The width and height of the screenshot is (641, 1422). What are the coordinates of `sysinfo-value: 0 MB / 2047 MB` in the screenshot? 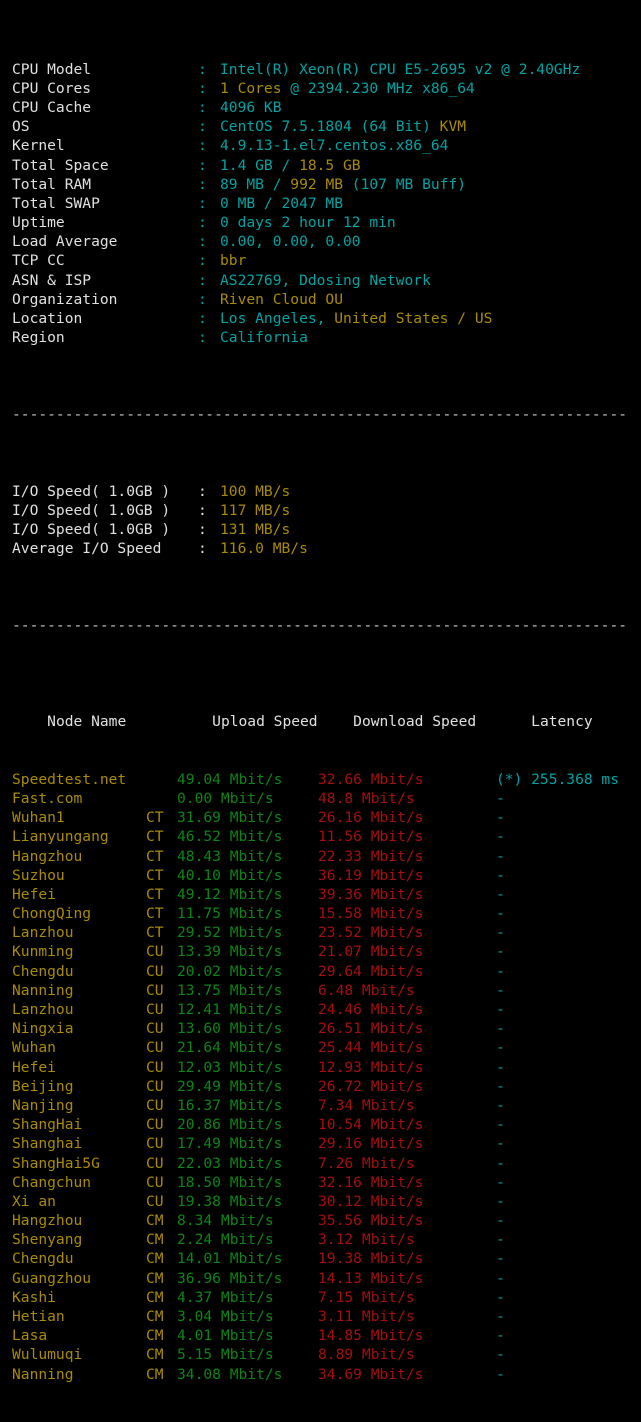 It's located at (282, 203).